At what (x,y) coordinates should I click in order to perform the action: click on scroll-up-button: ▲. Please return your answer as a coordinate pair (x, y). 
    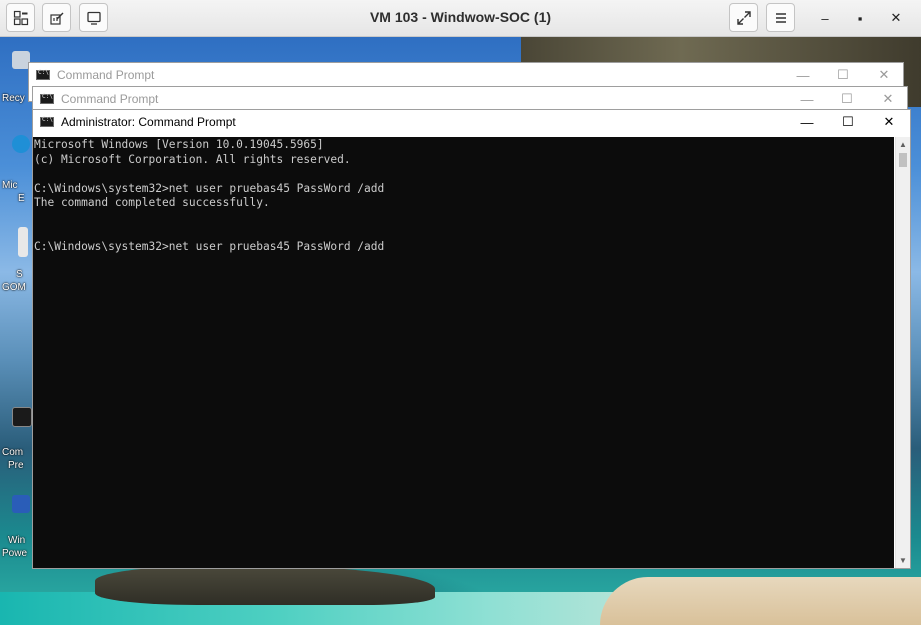
    Looking at the image, I should click on (903, 144).